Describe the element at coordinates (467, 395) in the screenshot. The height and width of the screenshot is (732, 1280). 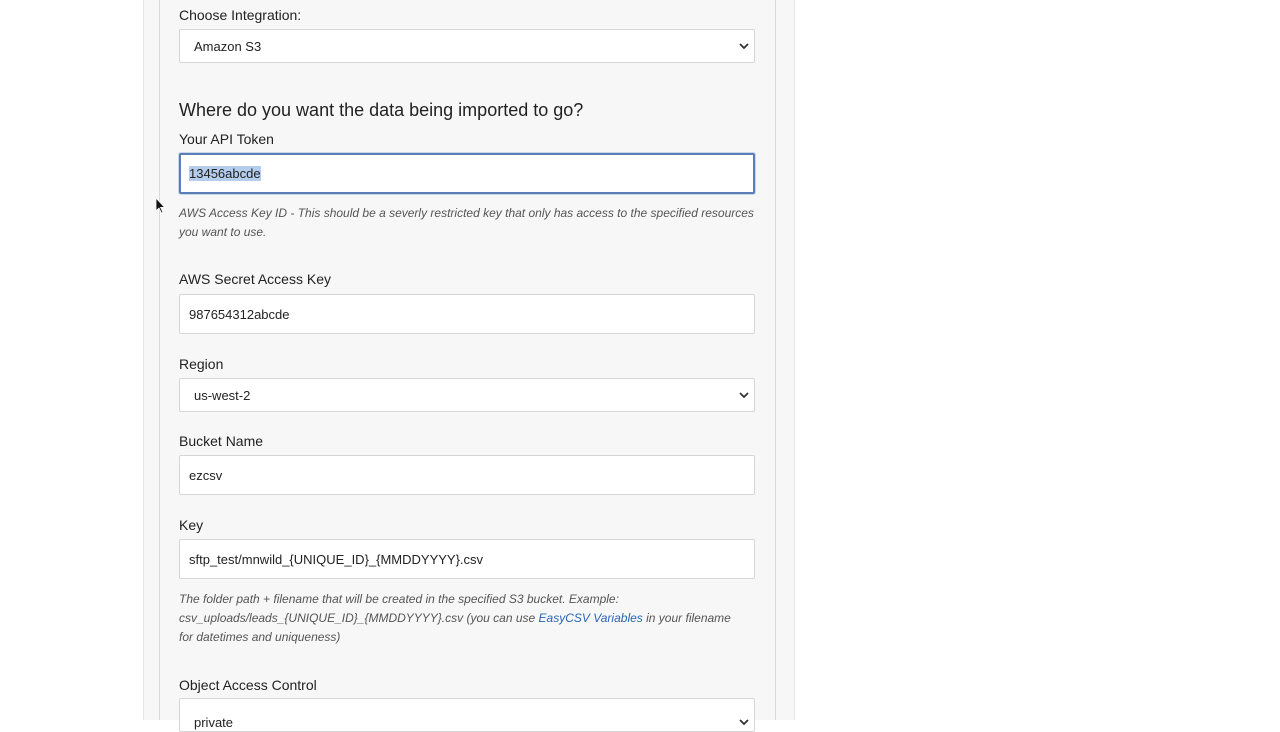
I see `region-select: us-west-2` at that location.